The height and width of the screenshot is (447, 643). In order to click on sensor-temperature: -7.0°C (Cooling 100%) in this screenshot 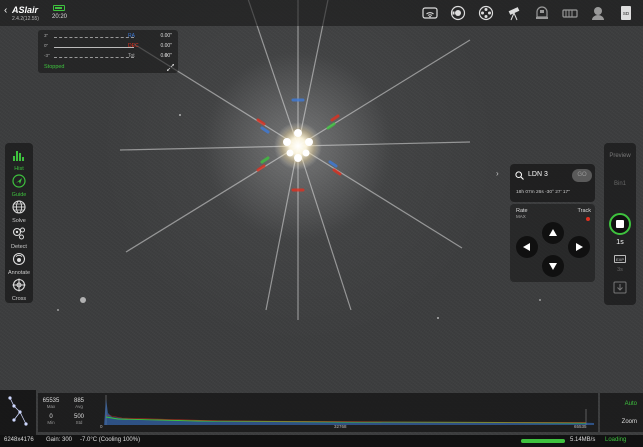, I will do `click(110, 440)`.